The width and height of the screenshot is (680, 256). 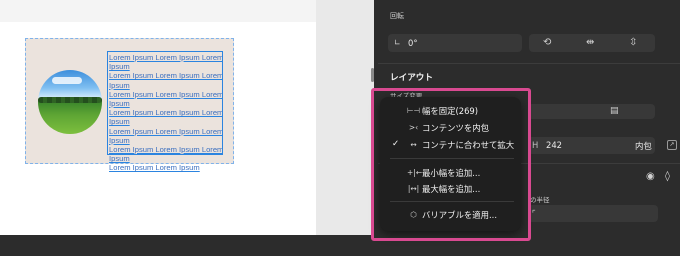 I want to click on rotation-field: ∟ 0°, so click(x=455, y=43).